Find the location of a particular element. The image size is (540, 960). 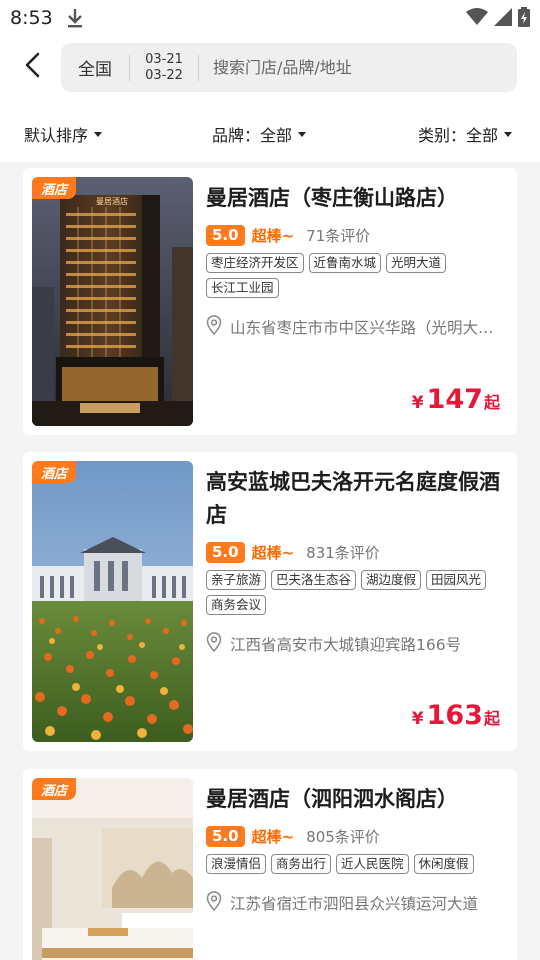

hotel-room-image is located at coordinates (112, 869).